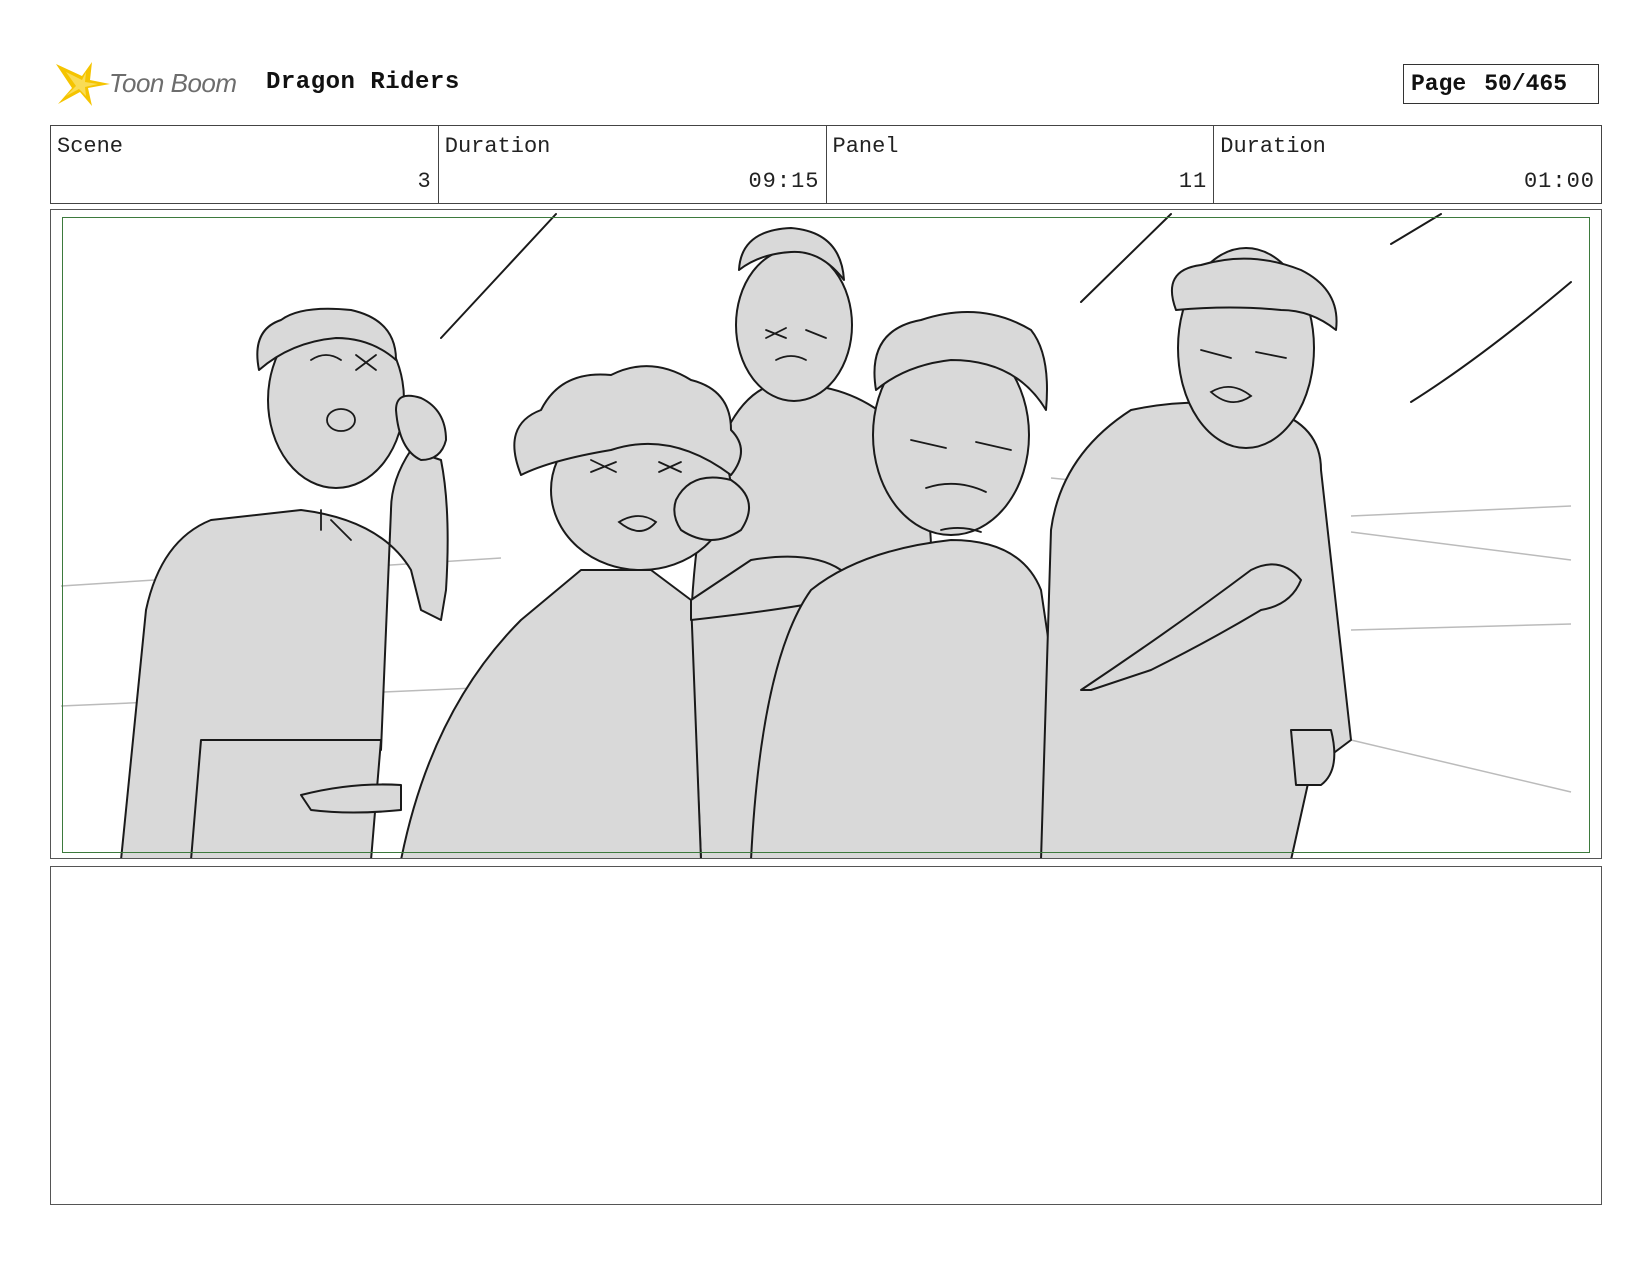 The width and height of the screenshot is (1650, 1275). What do you see at coordinates (784, 181) in the screenshot?
I see `scene-duration-value: 09:15` at bounding box center [784, 181].